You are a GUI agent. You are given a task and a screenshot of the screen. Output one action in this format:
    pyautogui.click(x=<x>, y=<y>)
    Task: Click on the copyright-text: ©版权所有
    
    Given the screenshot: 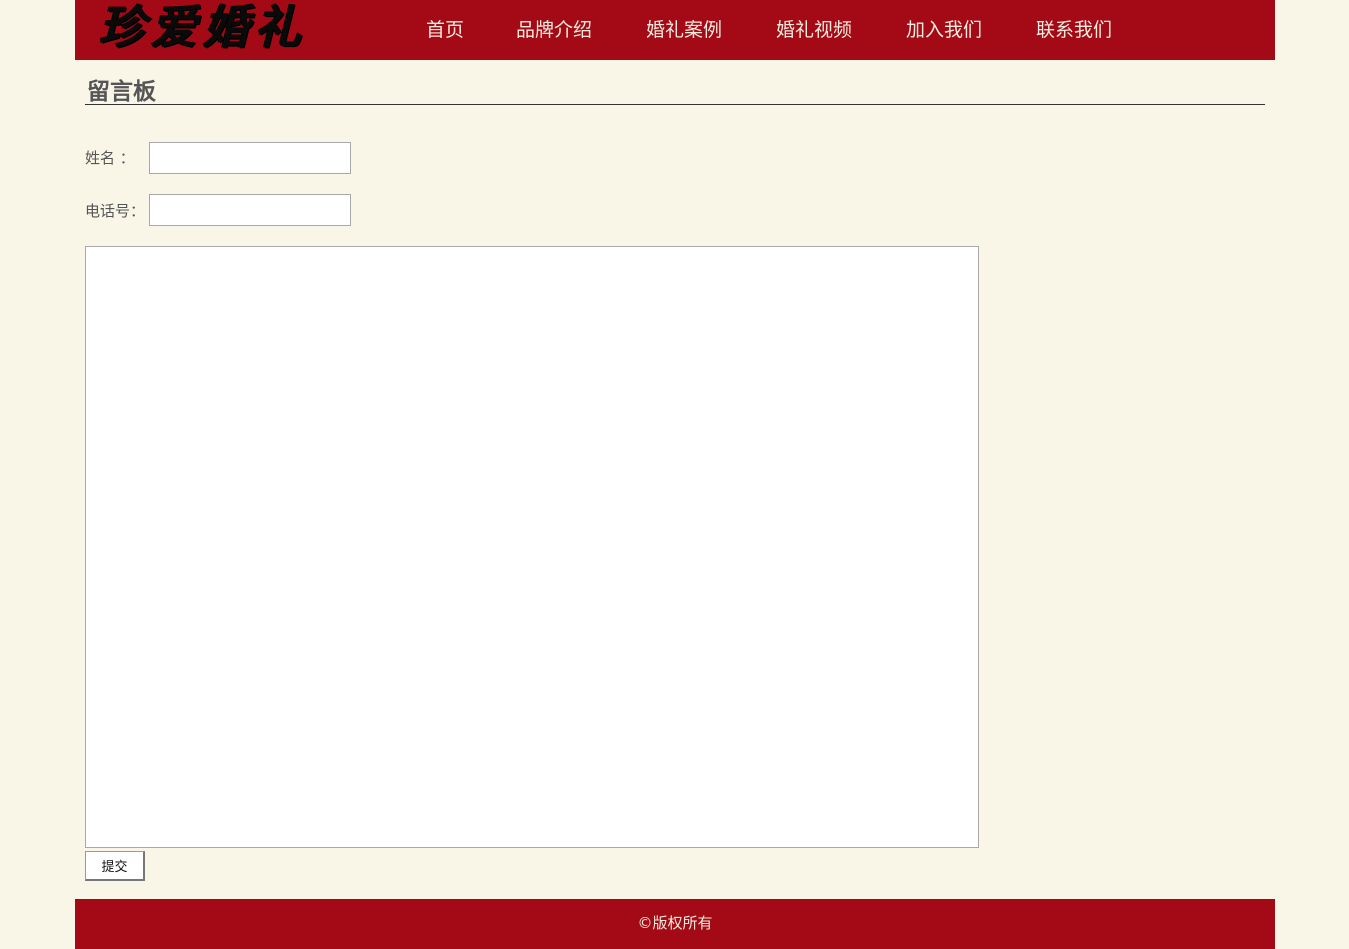 What is the action you would take?
    pyautogui.click(x=675, y=923)
    